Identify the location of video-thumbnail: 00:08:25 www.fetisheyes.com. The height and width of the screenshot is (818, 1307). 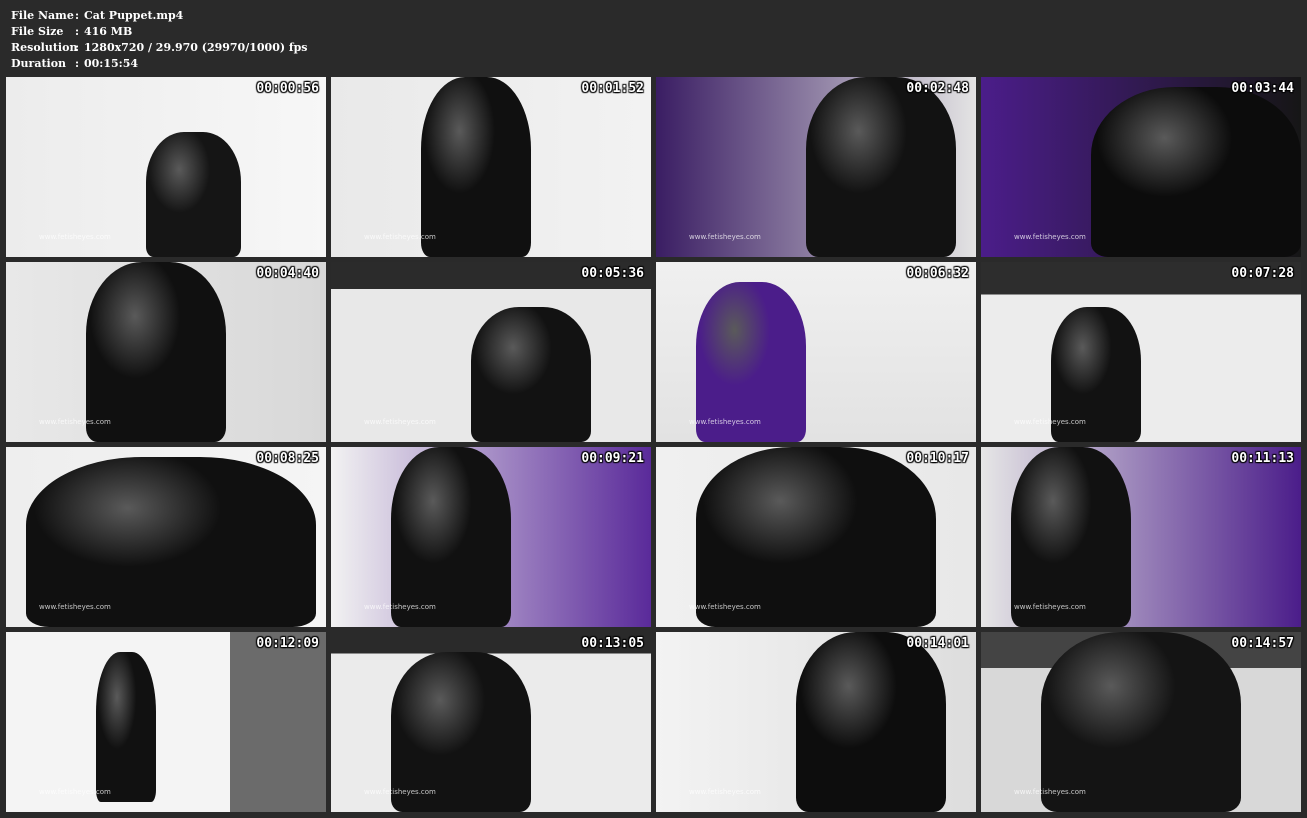
(166, 537).